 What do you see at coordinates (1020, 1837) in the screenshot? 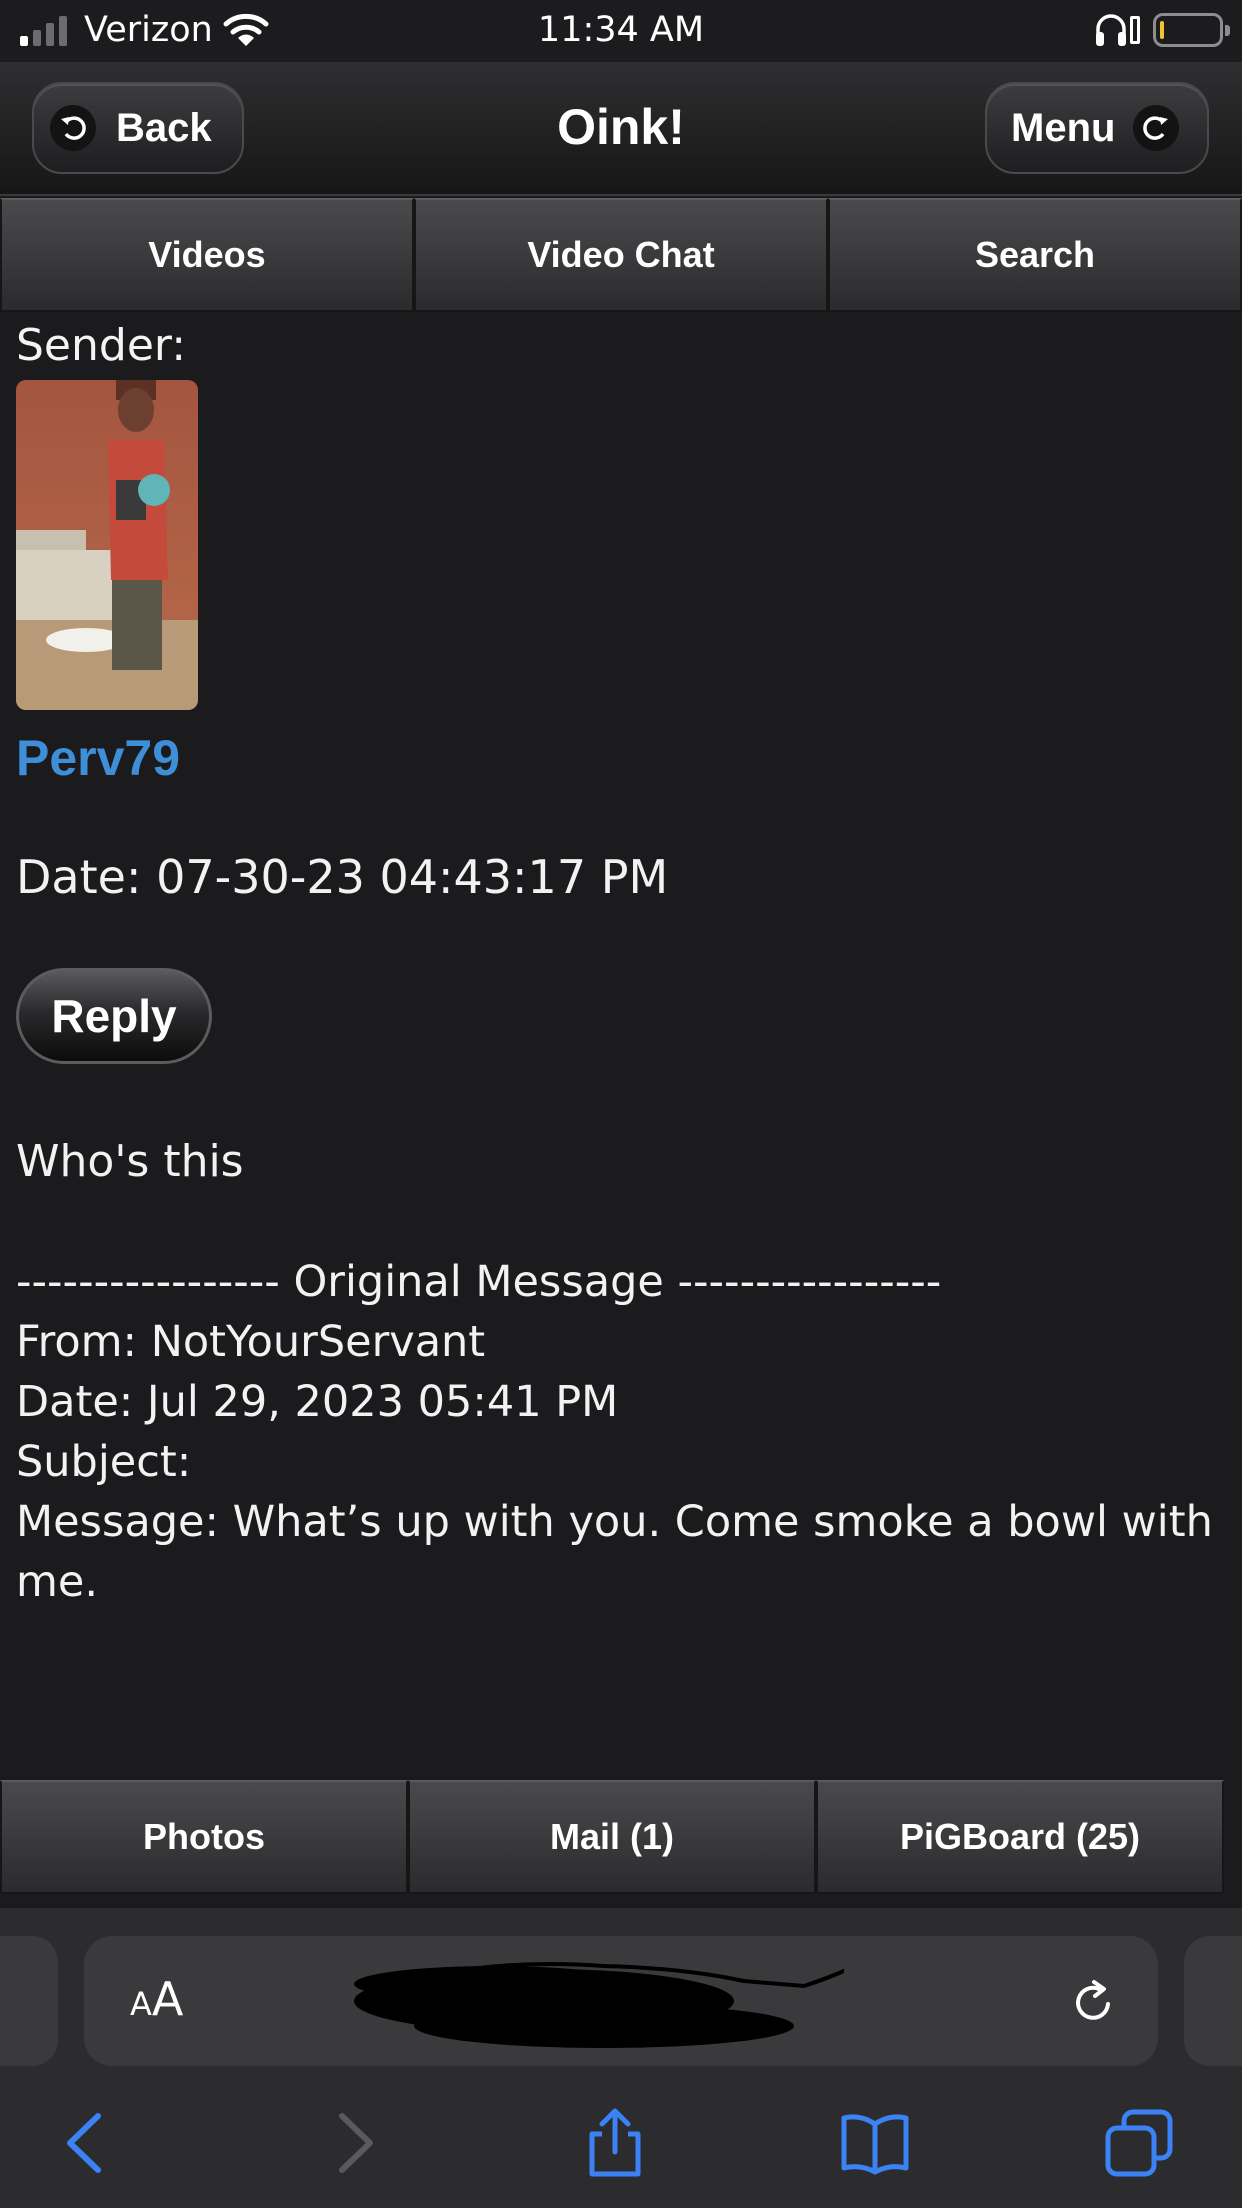
I see `tab-pigboard: PiGBoard (25)` at bounding box center [1020, 1837].